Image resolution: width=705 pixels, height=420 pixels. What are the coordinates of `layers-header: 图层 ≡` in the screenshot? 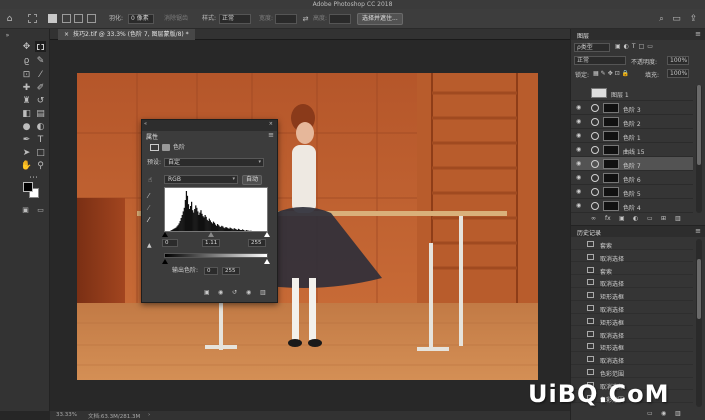 It's located at (638, 34).